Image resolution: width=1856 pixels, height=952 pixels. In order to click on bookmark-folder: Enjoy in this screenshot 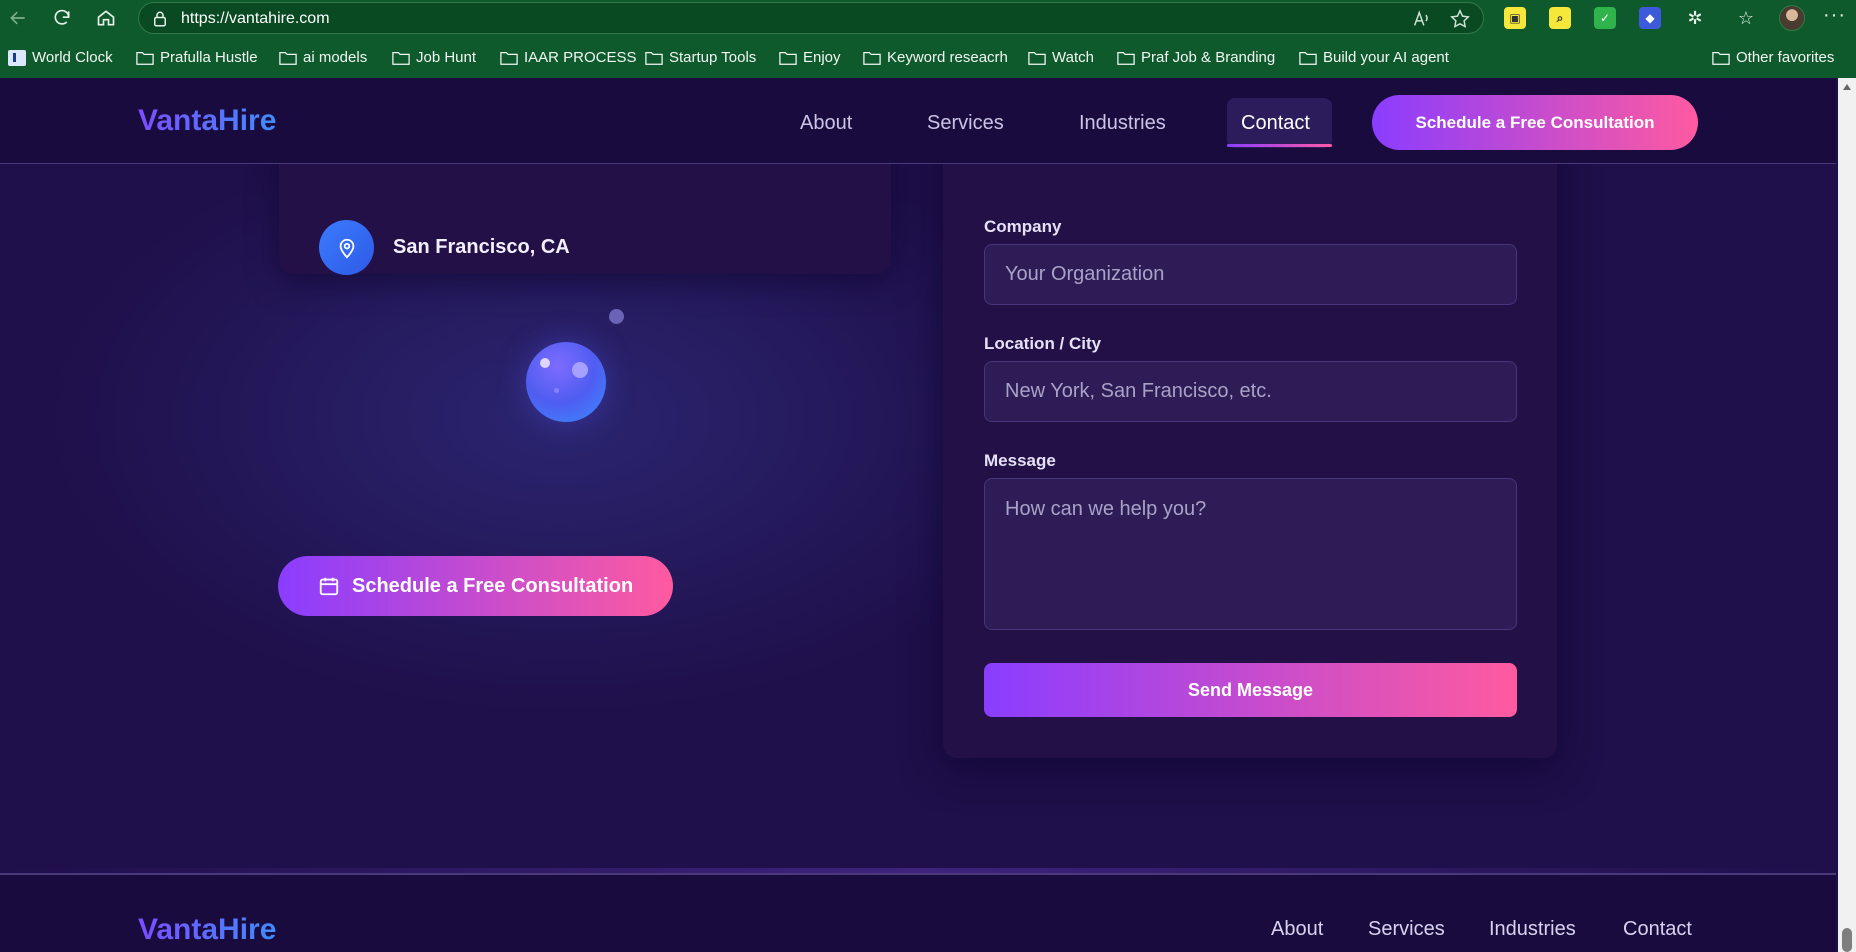, I will do `click(810, 57)`.